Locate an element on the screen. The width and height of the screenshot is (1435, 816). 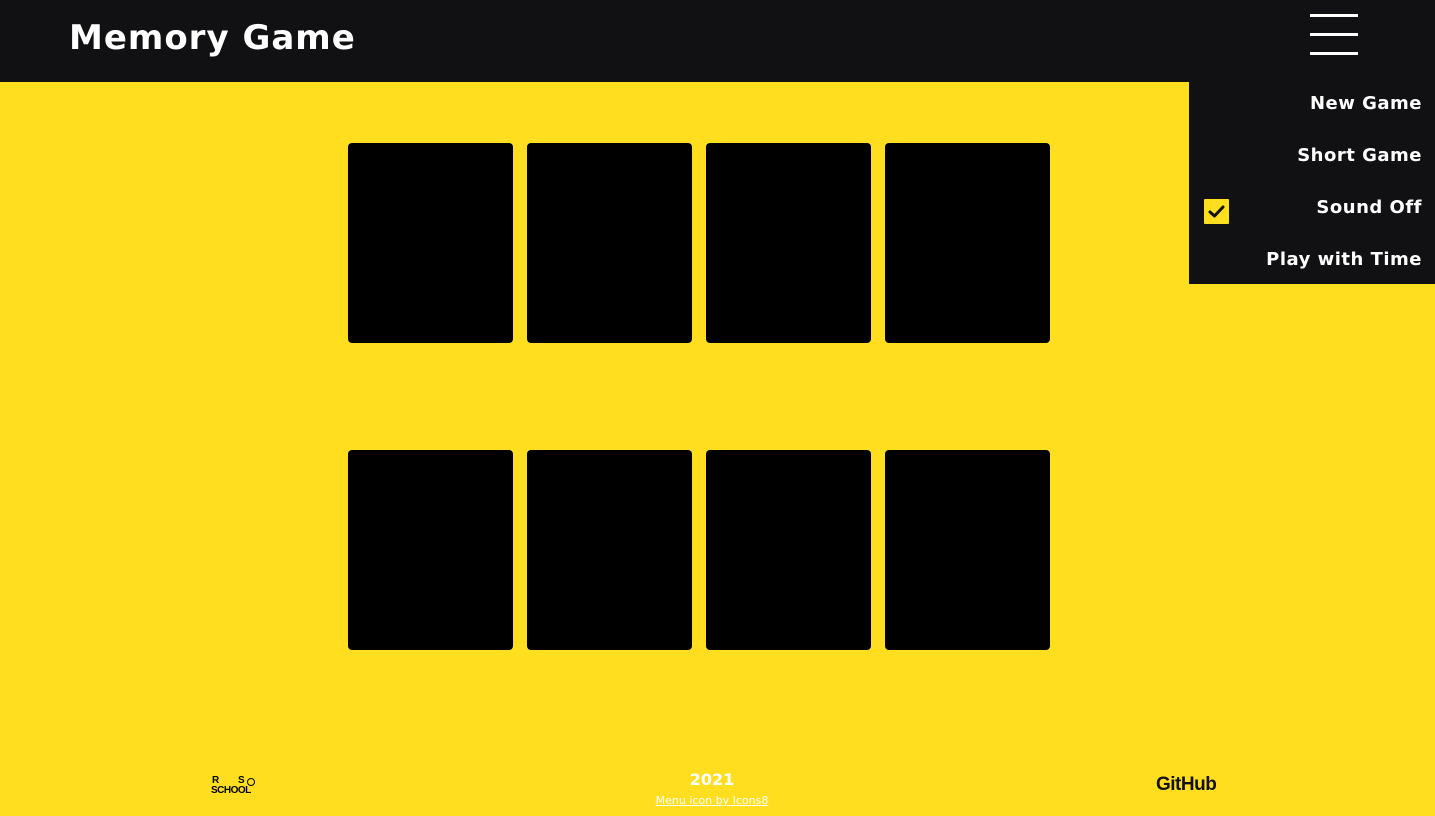
rs-school-logo: R S SCHOOL is located at coordinates (239, 787).